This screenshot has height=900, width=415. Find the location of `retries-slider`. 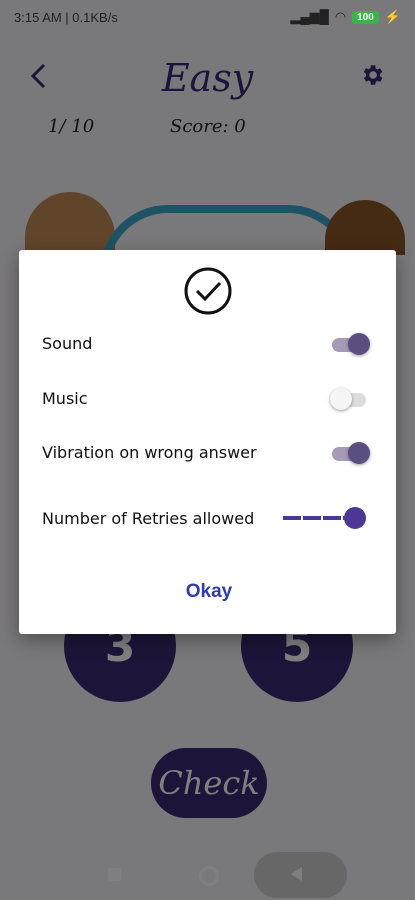

retries-slider is located at coordinates (328, 518).